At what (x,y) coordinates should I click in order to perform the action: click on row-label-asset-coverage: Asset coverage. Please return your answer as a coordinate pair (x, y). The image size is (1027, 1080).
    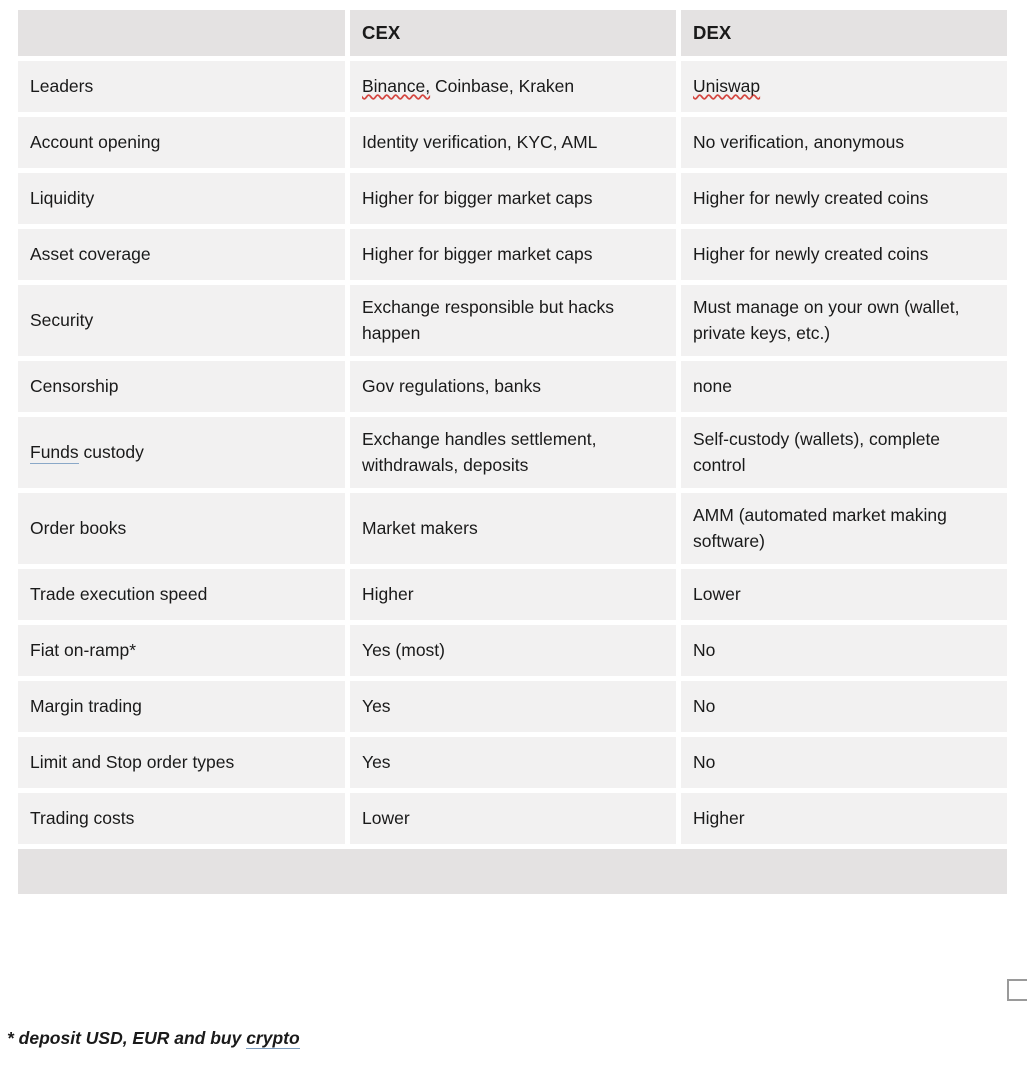
    Looking at the image, I should click on (181, 254).